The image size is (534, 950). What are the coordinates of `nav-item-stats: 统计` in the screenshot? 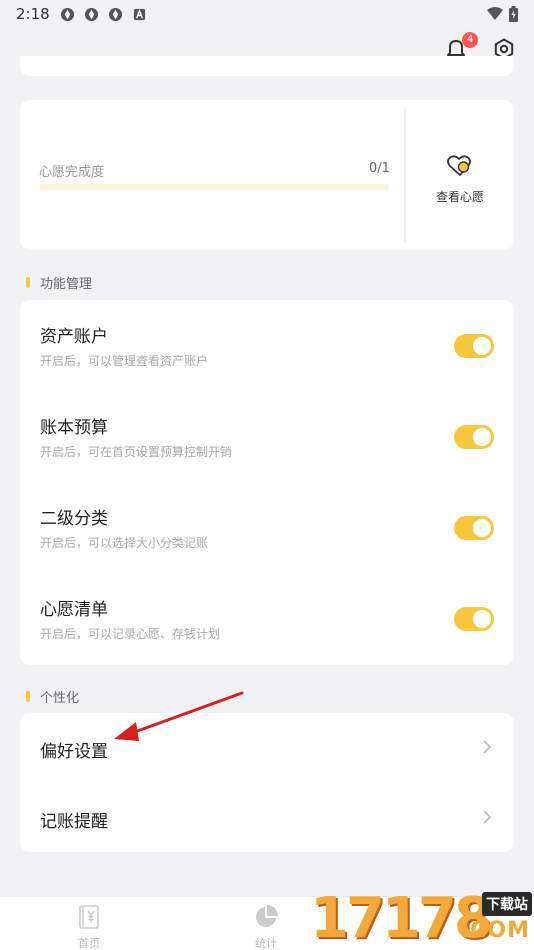 It's located at (266, 927).